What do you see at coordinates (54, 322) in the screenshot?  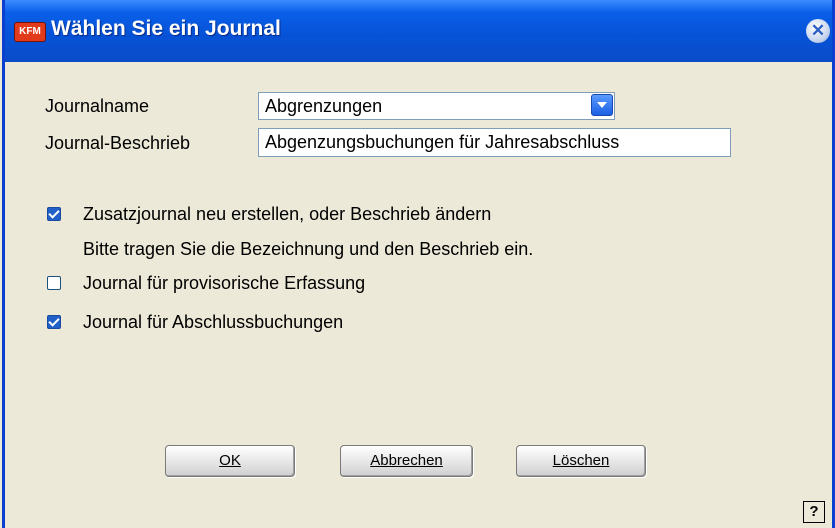 I see `abschluss-checkbox` at bounding box center [54, 322].